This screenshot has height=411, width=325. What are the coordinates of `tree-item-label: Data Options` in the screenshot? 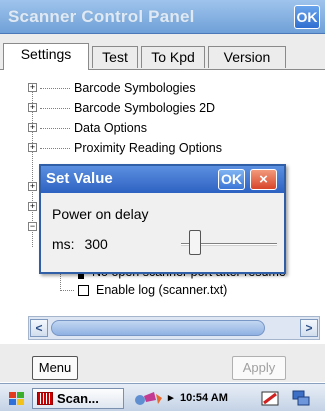 It's located at (110, 128).